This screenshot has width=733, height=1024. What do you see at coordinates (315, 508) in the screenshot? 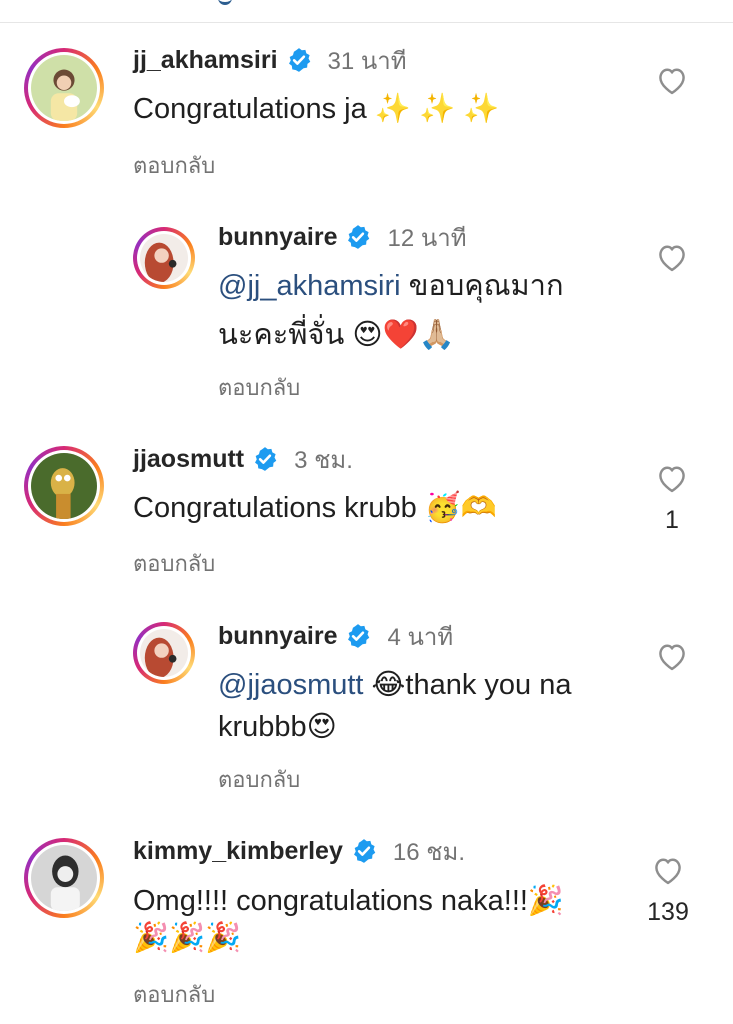
I see `comment-text: Congratulations krubb 🥳🫶` at bounding box center [315, 508].